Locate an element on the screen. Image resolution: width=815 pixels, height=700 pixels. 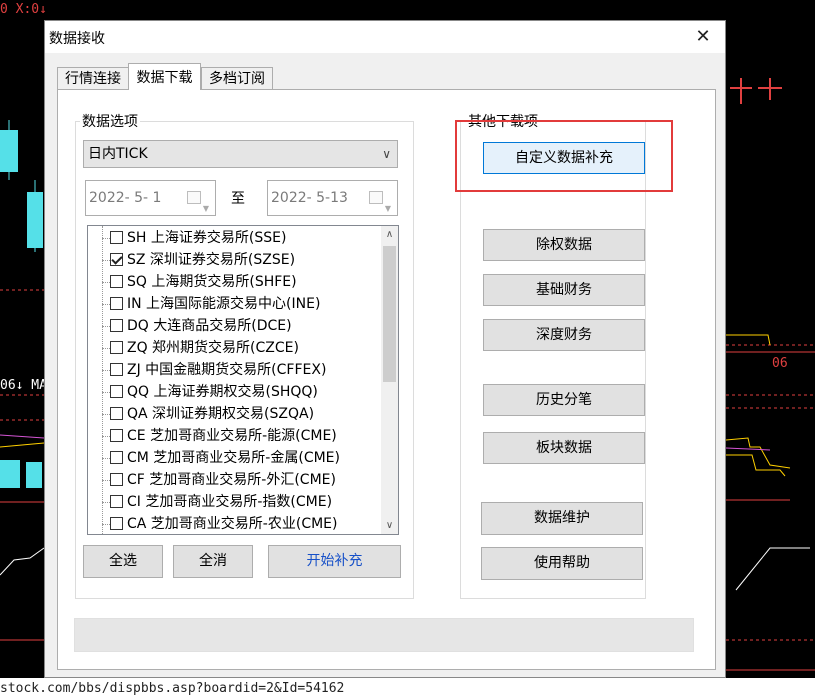
tab-multi-level-subscription: 多档订阅 is located at coordinates (237, 78).